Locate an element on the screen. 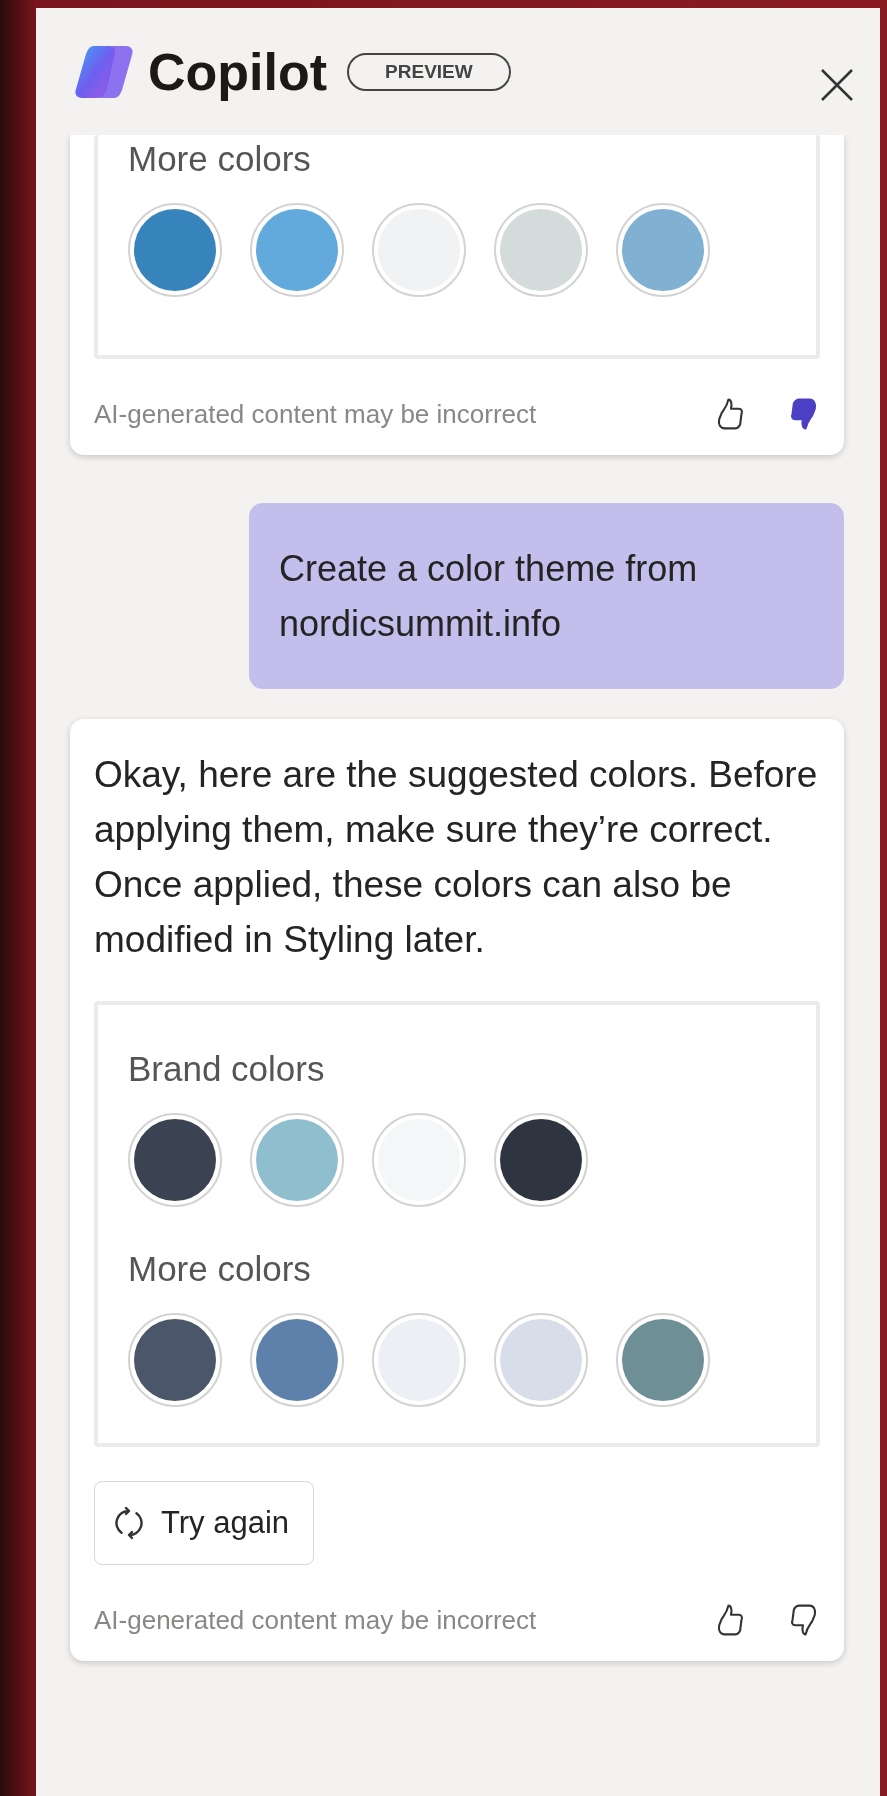 This screenshot has height=1796, width=887. window-title: Copilot is located at coordinates (238, 71).